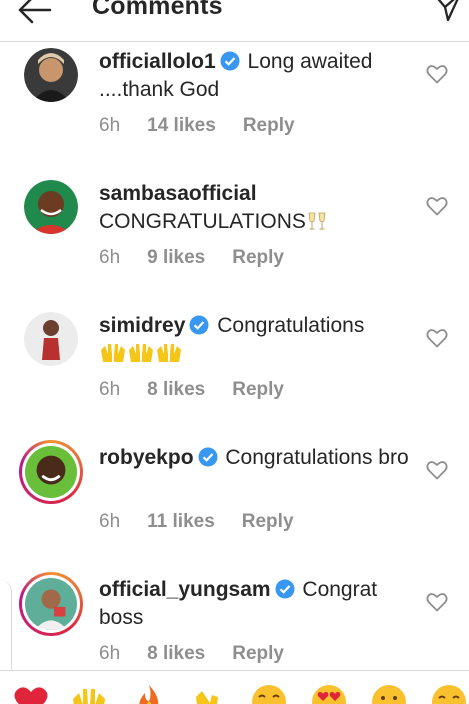 Image resolution: width=469 pixels, height=704 pixels. What do you see at coordinates (146, 457) in the screenshot?
I see `comment-username: robyekpo` at bounding box center [146, 457].